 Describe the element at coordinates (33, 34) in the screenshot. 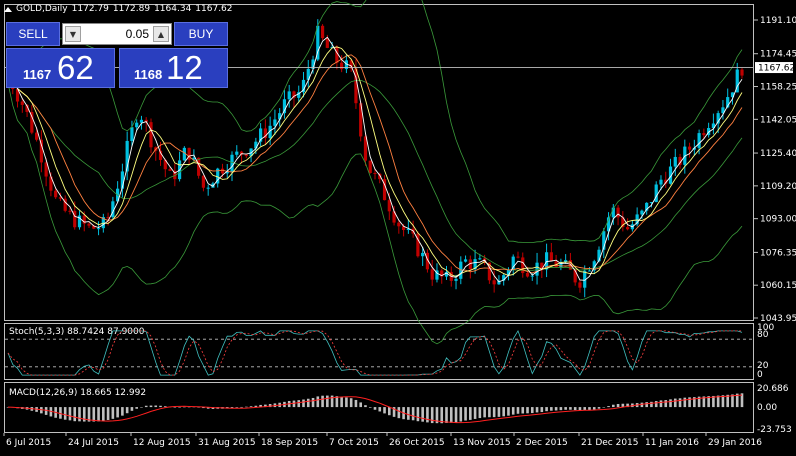

I see `sell-button: SELL` at that location.